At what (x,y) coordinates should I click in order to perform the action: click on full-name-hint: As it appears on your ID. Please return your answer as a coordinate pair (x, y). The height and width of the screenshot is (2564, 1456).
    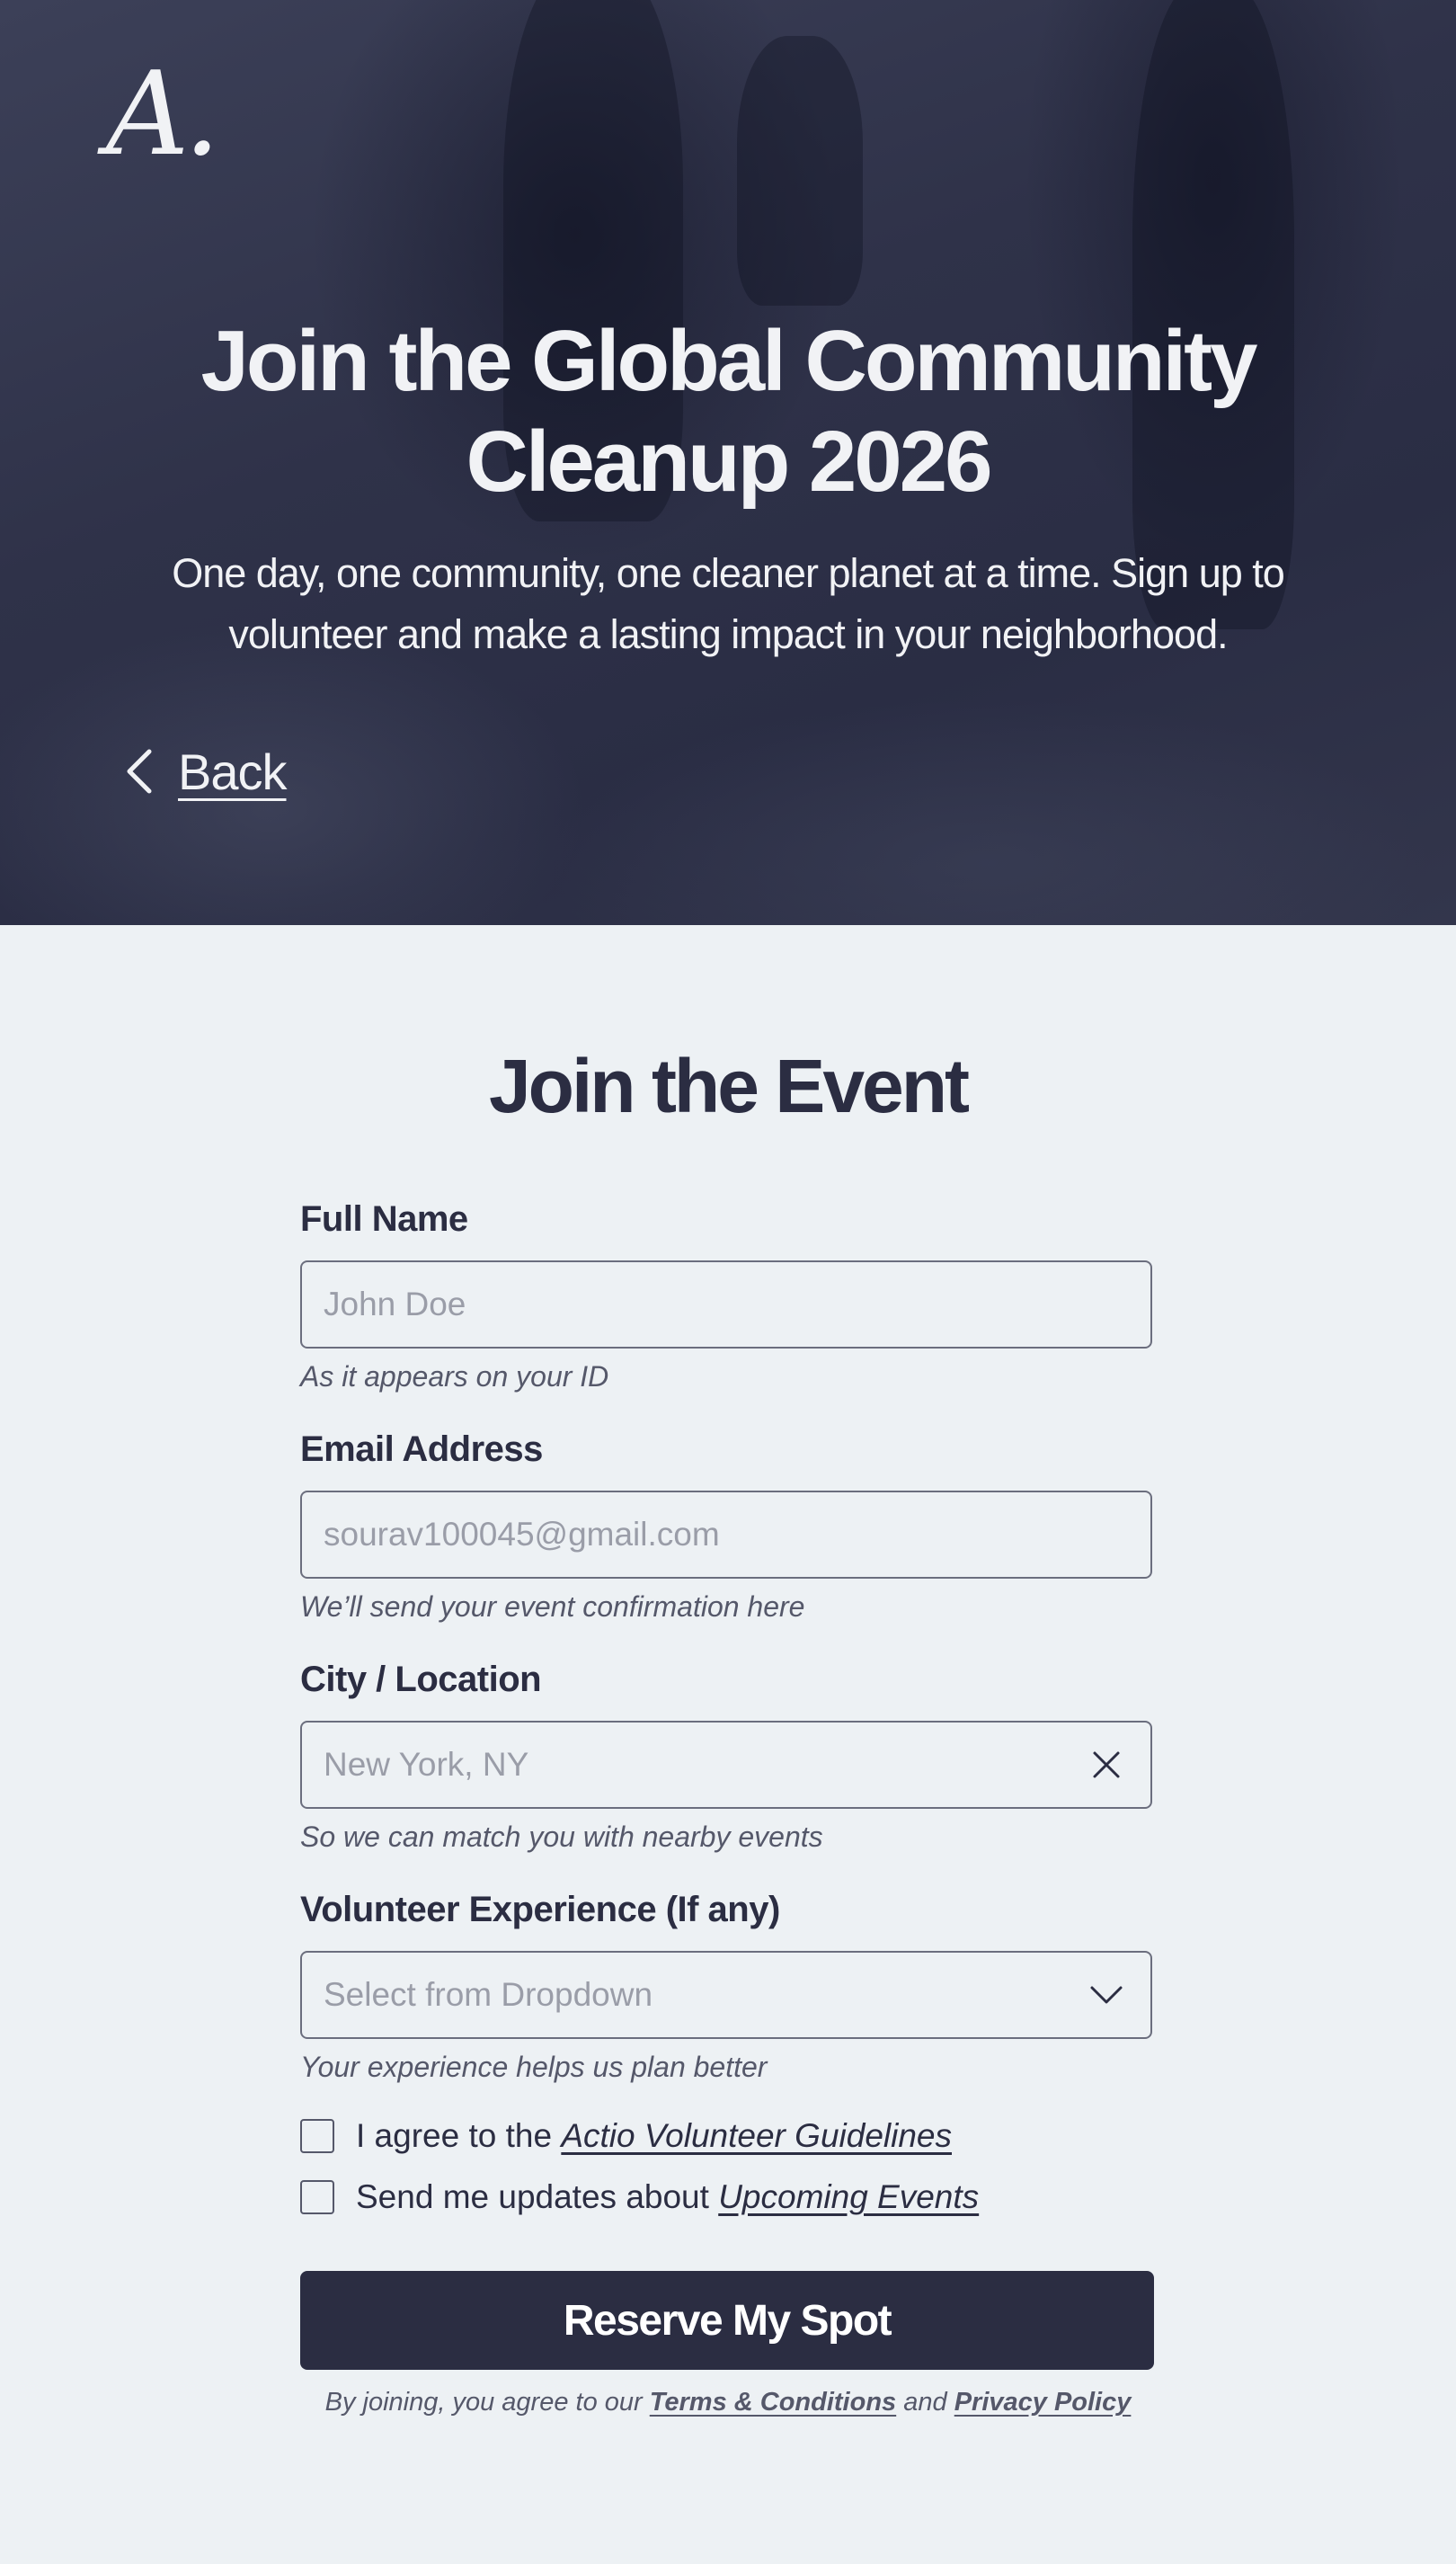
    Looking at the image, I should click on (455, 1376).